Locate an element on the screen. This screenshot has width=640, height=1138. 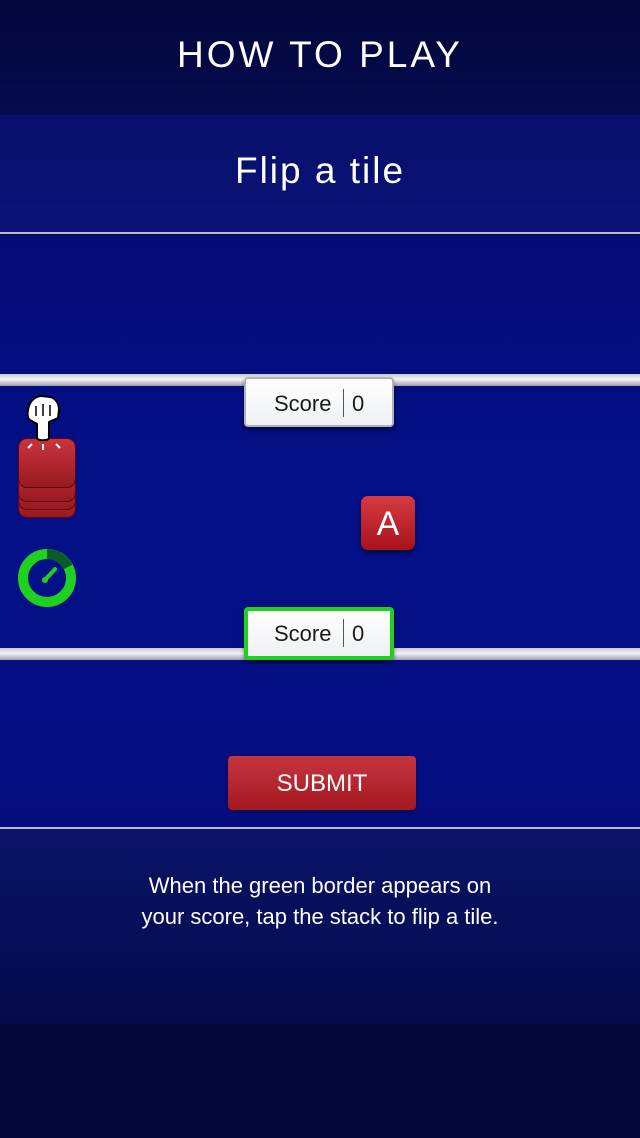
timer-icon is located at coordinates (47, 578).